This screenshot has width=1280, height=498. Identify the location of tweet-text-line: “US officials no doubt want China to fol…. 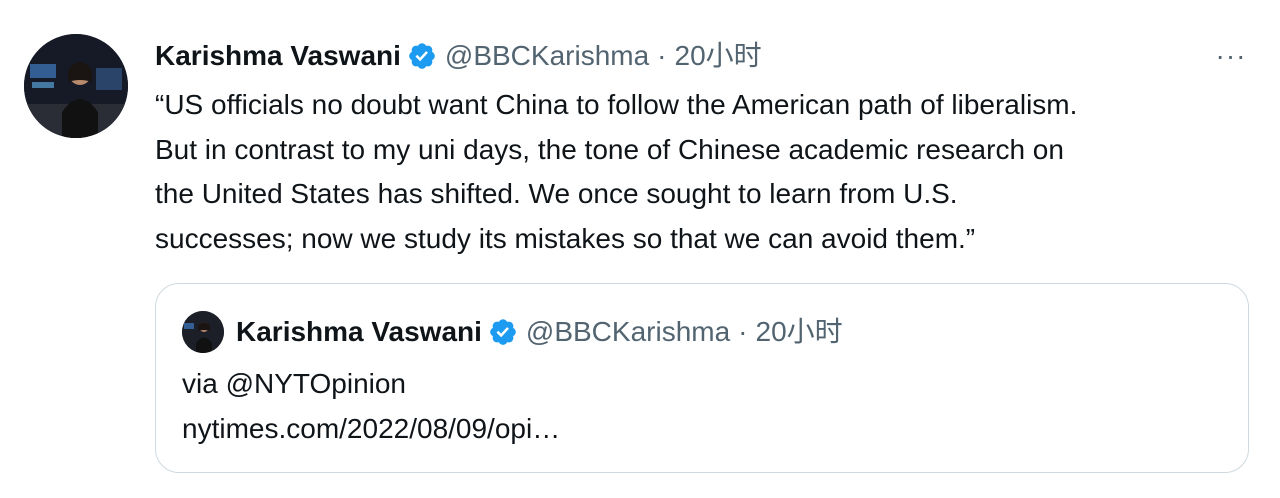
(616, 104).